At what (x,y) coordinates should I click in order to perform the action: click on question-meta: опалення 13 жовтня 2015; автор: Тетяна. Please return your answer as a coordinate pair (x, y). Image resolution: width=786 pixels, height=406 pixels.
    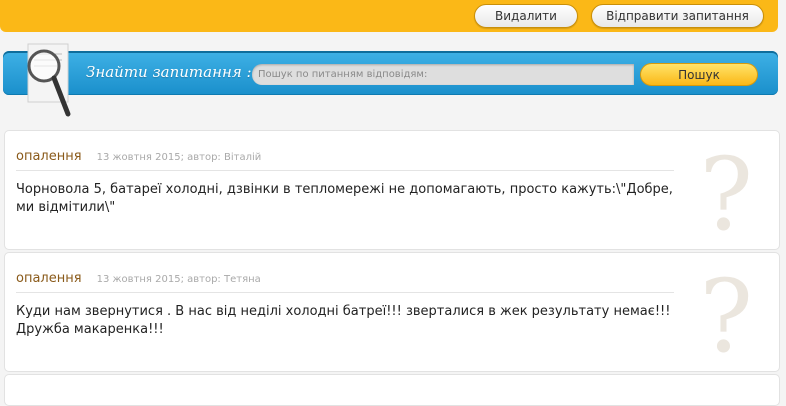
    Looking at the image, I should click on (138, 276).